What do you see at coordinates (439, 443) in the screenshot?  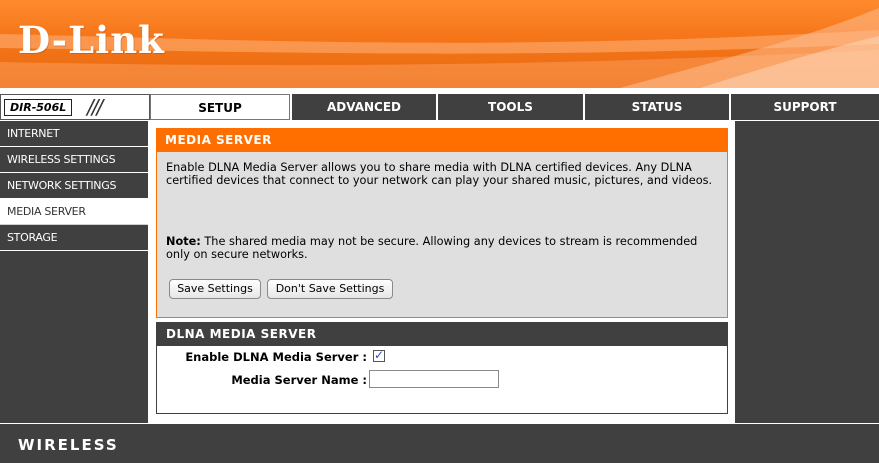 I see `footer-bar: WIRELESS` at bounding box center [439, 443].